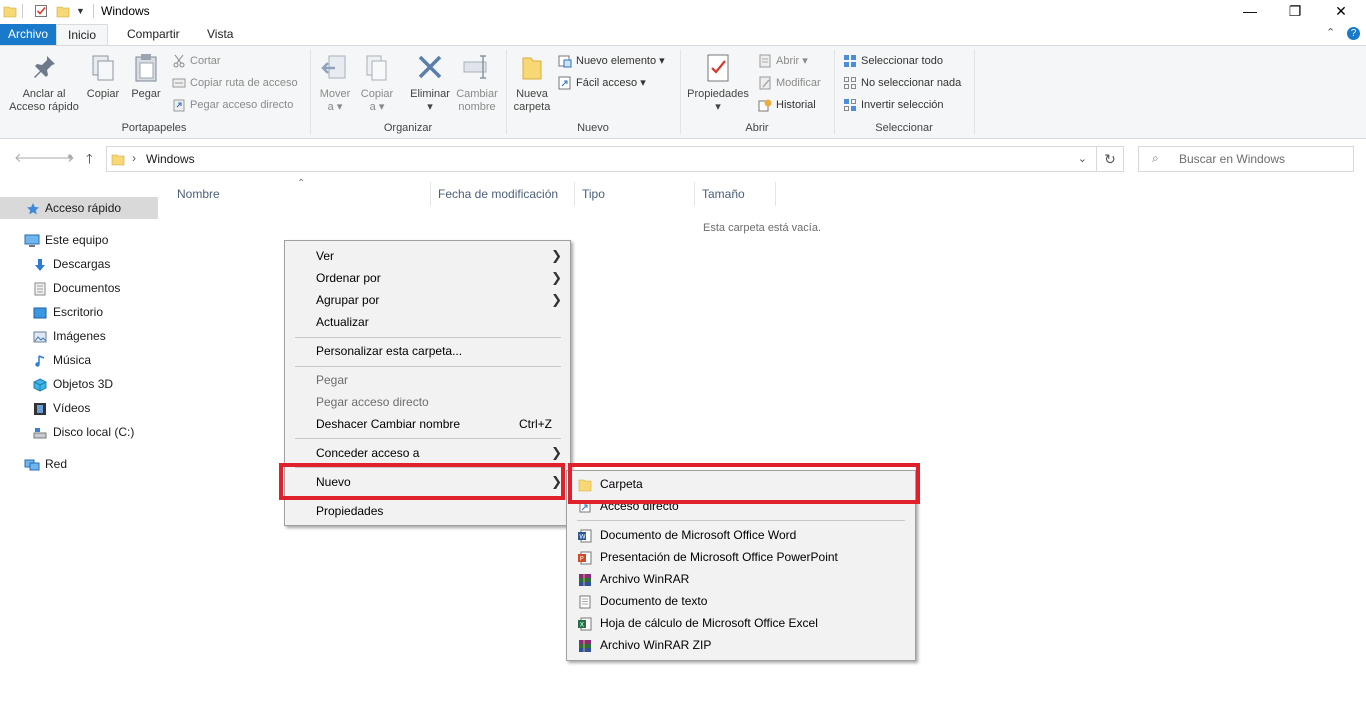 This screenshot has width=1366, height=728. Describe the element at coordinates (611, 83) in the screenshot. I see `easy-access-label: Fácil acceso ▾` at that location.